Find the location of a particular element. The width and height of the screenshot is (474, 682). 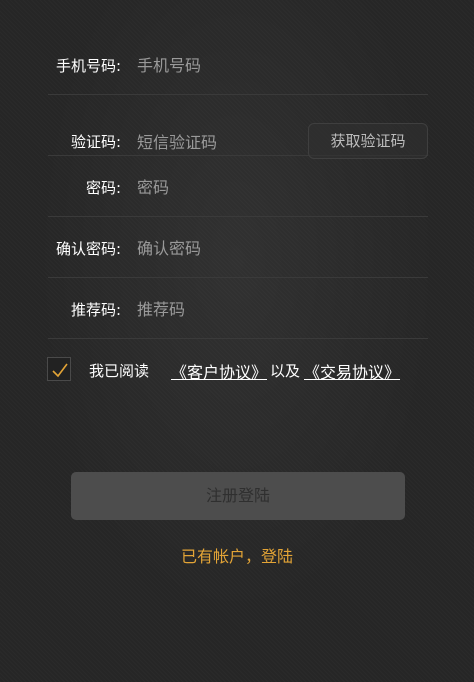

referral-row: 推荐码: is located at coordinates (238, 308).